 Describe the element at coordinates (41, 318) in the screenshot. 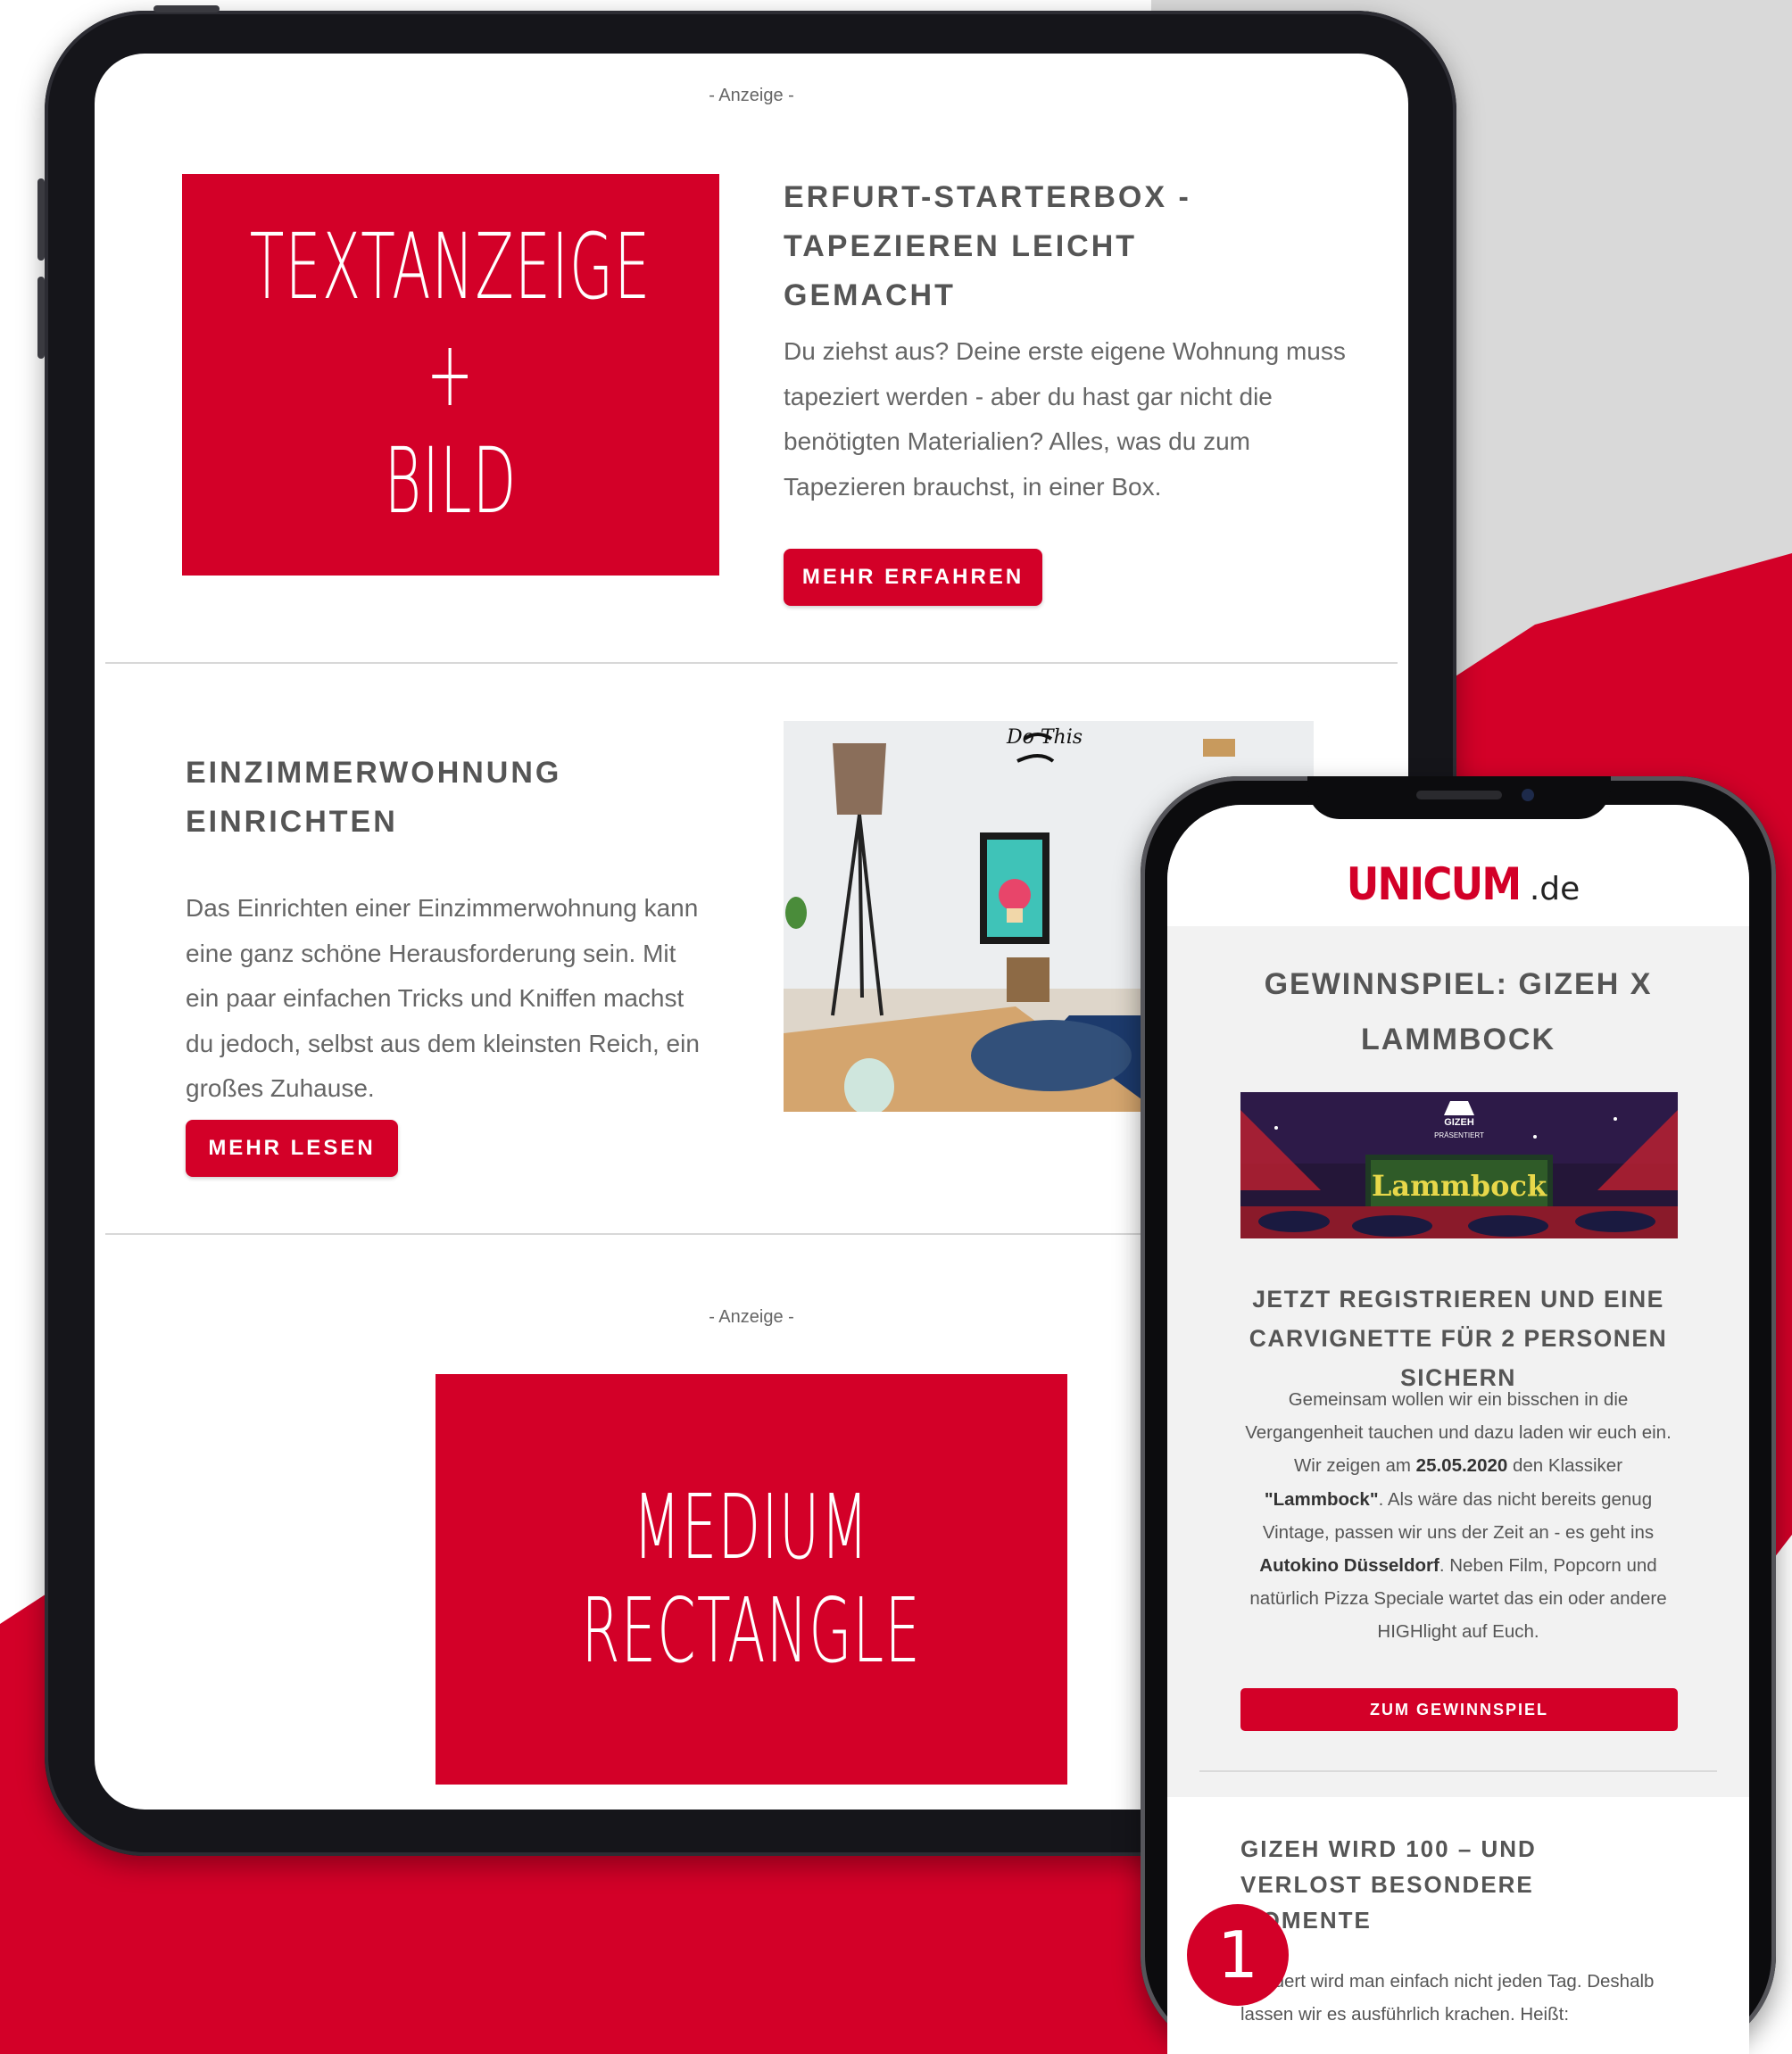

I see `tablet-volume-down-button` at that location.